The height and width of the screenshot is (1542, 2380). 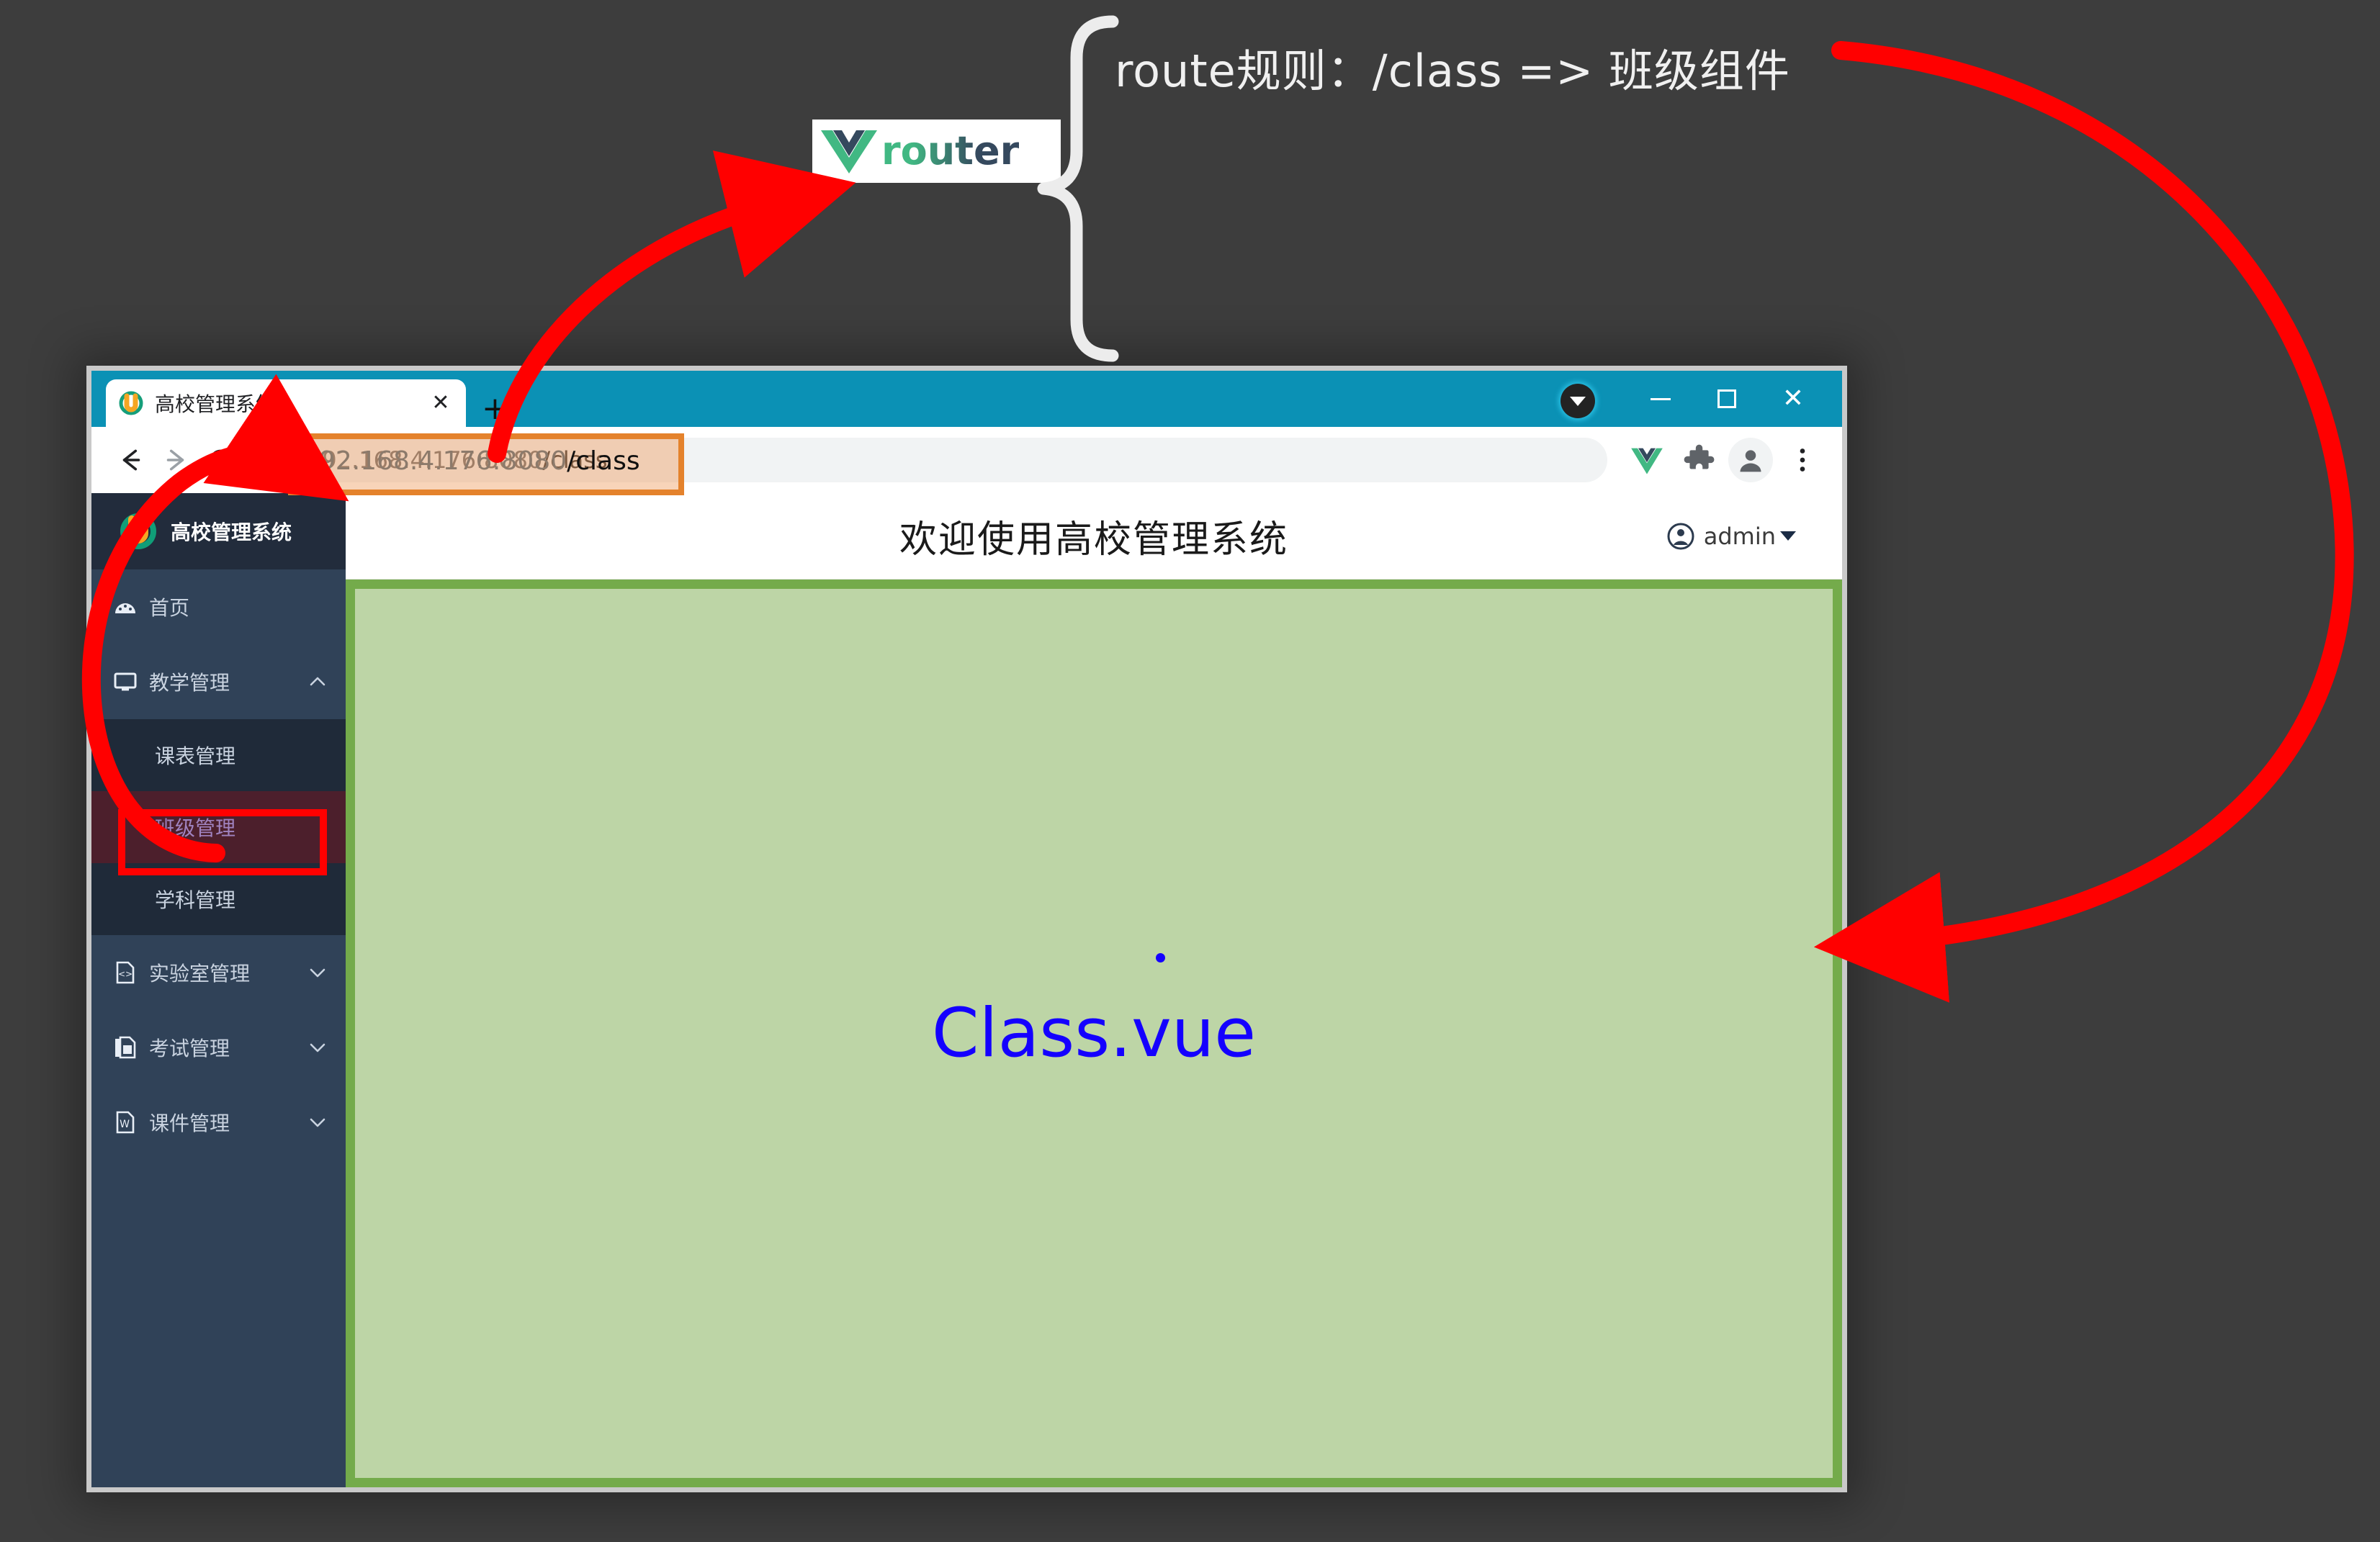 What do you see at coordinates (1802, 460) in the screenshot?
I see `three-dot-menu-icon` at bounding box center [1802, 460].